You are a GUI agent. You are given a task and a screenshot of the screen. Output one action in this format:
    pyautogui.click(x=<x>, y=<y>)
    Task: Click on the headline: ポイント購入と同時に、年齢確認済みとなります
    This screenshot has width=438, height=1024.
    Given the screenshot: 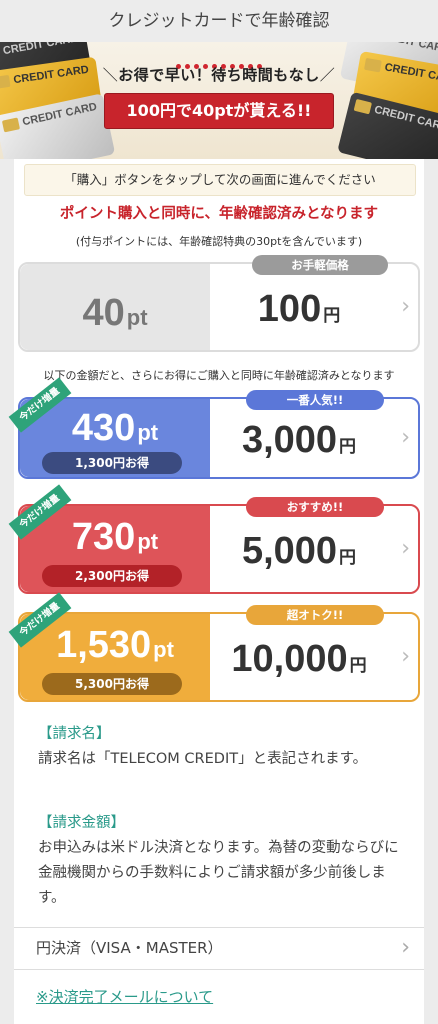 What is the action you would take?
    pyautogui.click(x=219, y=214)
    